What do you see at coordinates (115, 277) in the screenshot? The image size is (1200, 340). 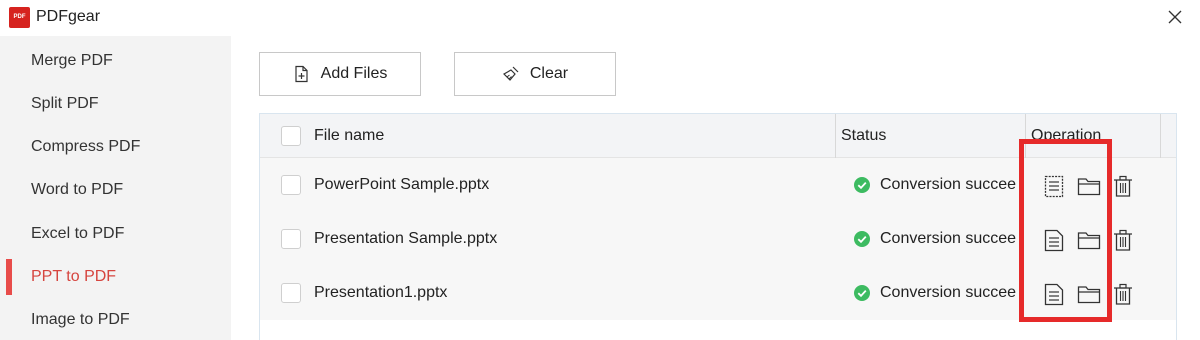 I see `sidebar-item-ppt-to-pdf: PPT to PDF` at bounding box center [115, 277].